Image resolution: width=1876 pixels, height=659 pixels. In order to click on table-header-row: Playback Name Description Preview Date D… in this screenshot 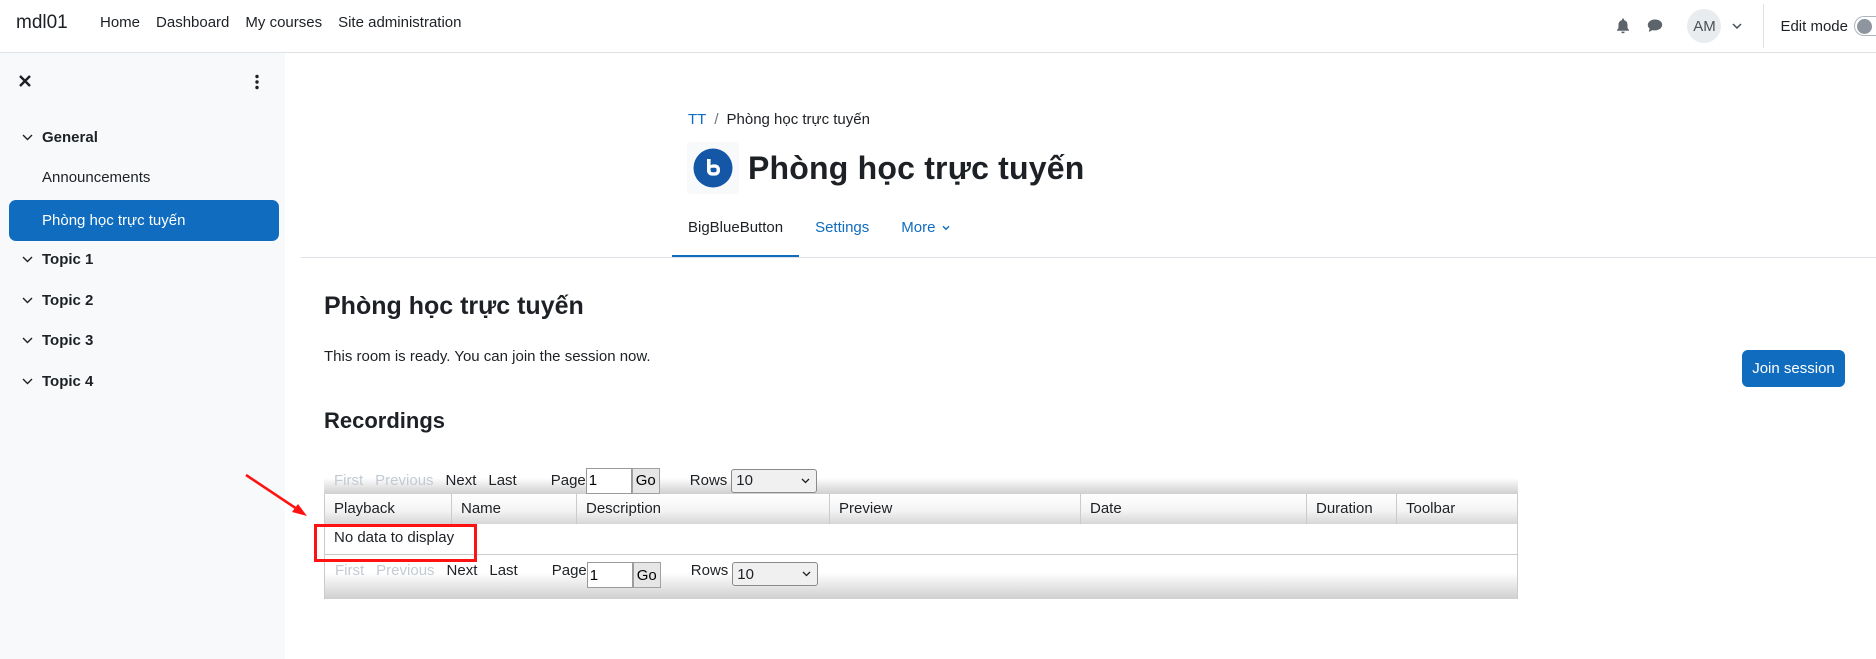, I will do `click(921, 509)`.